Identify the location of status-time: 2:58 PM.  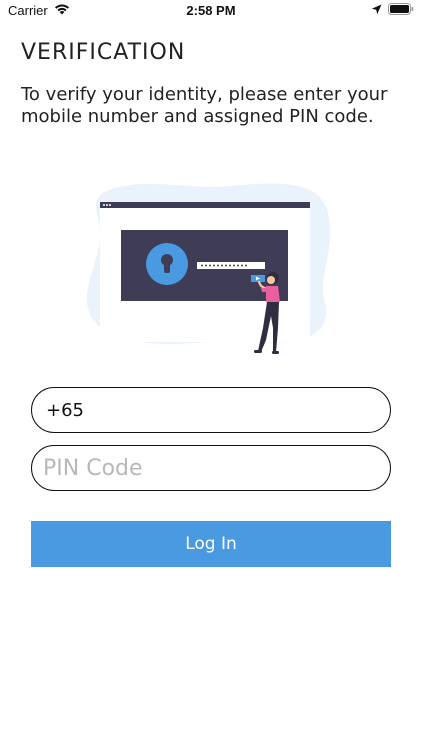
(211, 10).